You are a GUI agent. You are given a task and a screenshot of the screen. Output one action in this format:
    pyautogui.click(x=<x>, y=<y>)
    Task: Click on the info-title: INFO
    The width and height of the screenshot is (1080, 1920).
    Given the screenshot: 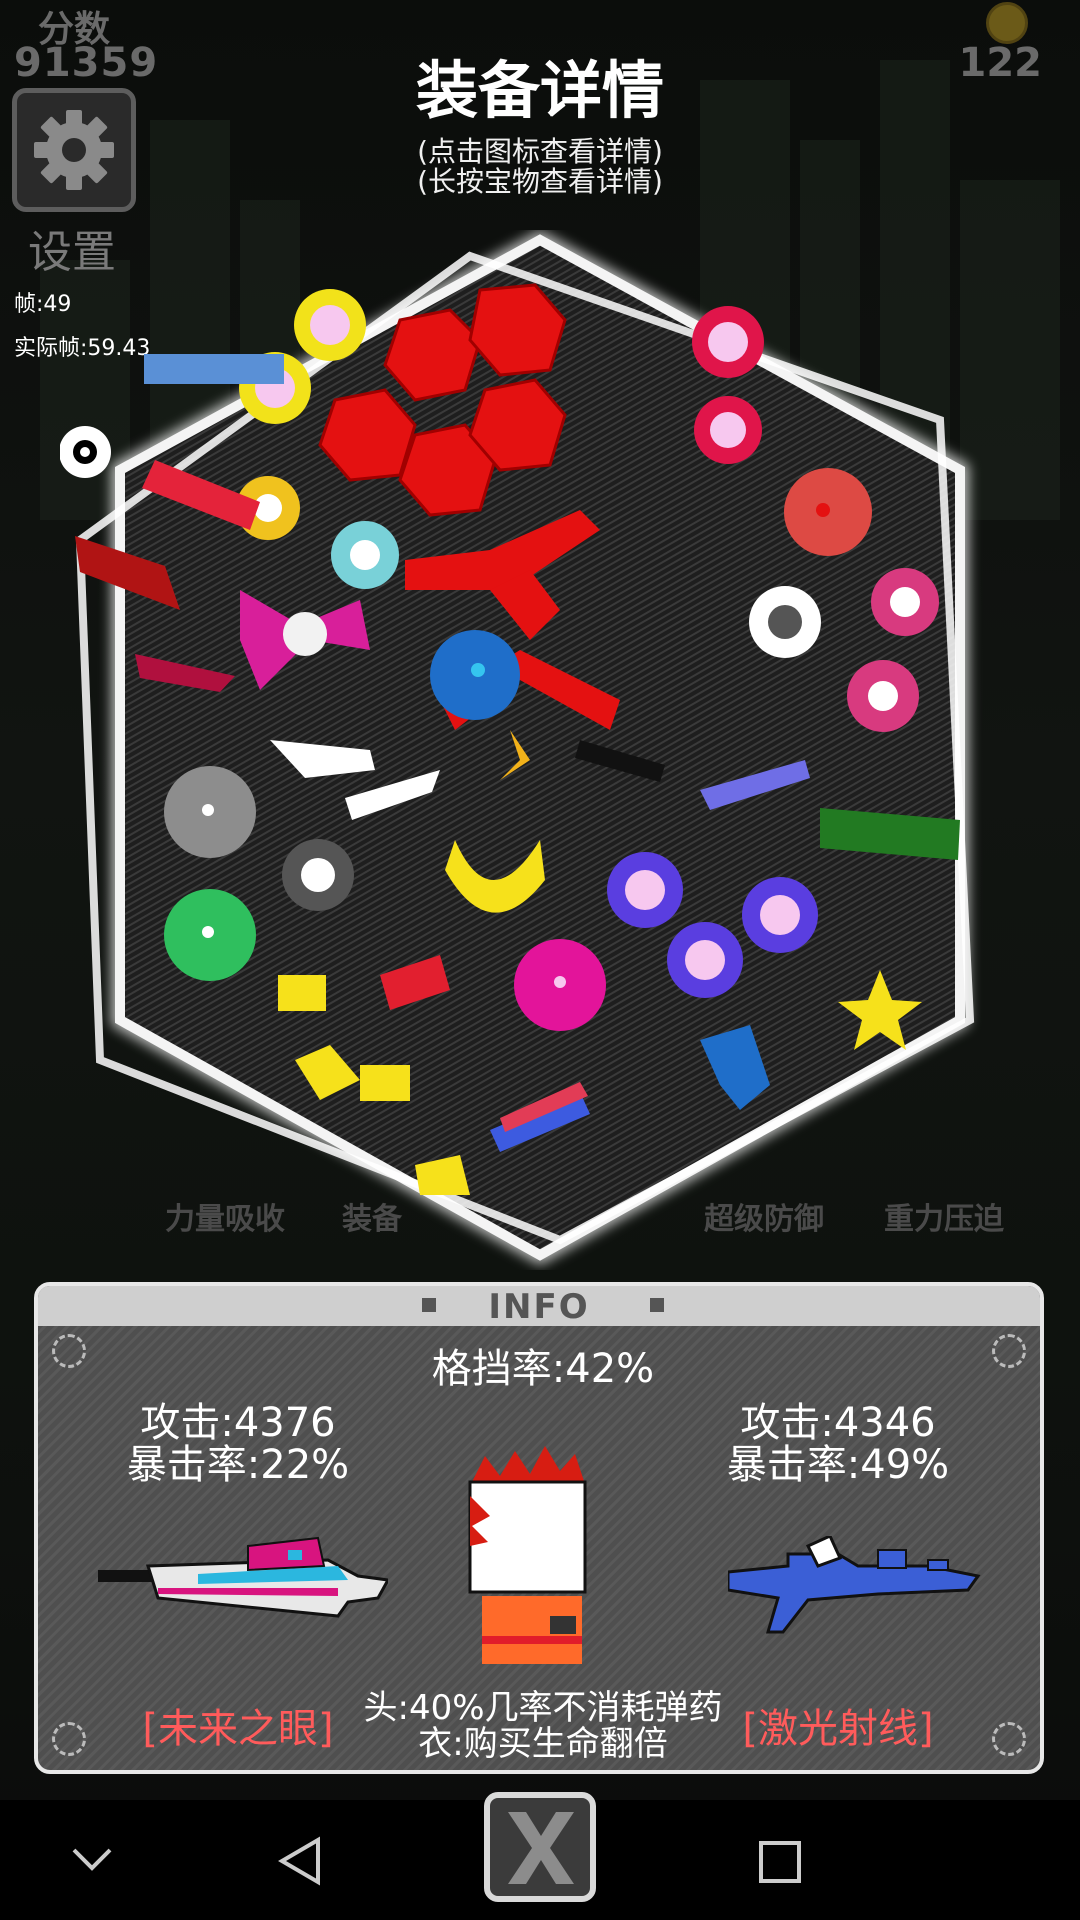 What is the action you would take?
    pyautogui.click(x=539, y=1307)
    